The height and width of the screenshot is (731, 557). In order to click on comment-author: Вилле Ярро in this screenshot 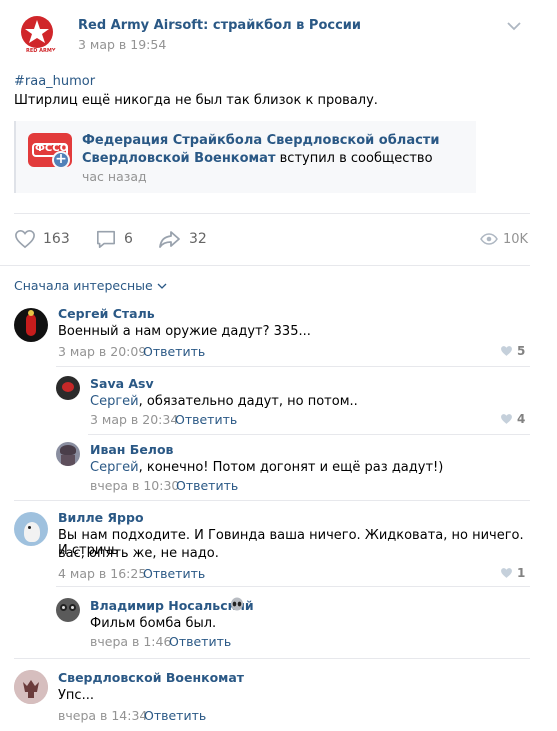, I will do `click(101, 517)`.